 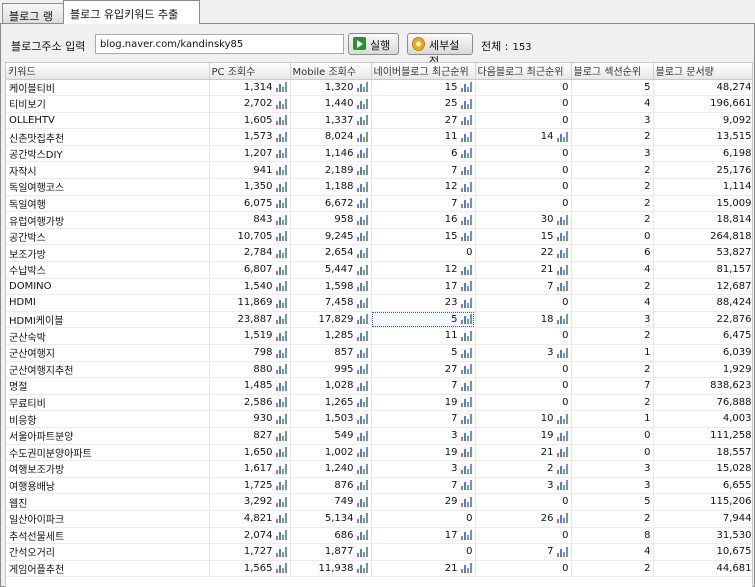 What do you see at coordinates (33, 21) in the screenshot?
I see `tab-blog-ranking: 블로그 랭킹` at bounding box center [33, 21].